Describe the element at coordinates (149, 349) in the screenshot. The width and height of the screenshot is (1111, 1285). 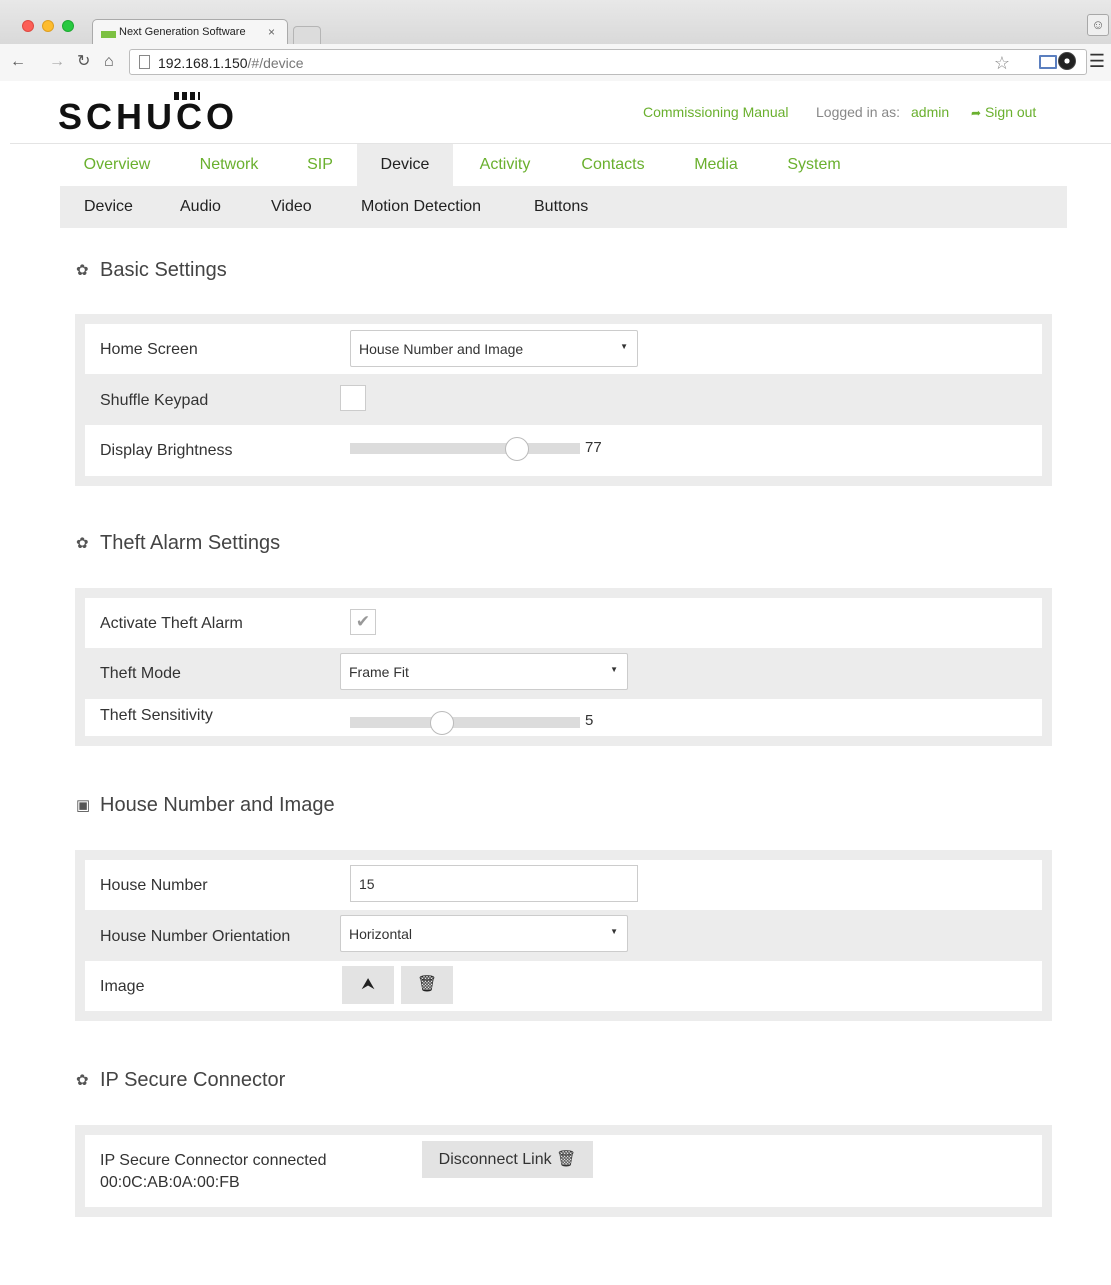
I see `home-screen-label: Home Screen` at that location.